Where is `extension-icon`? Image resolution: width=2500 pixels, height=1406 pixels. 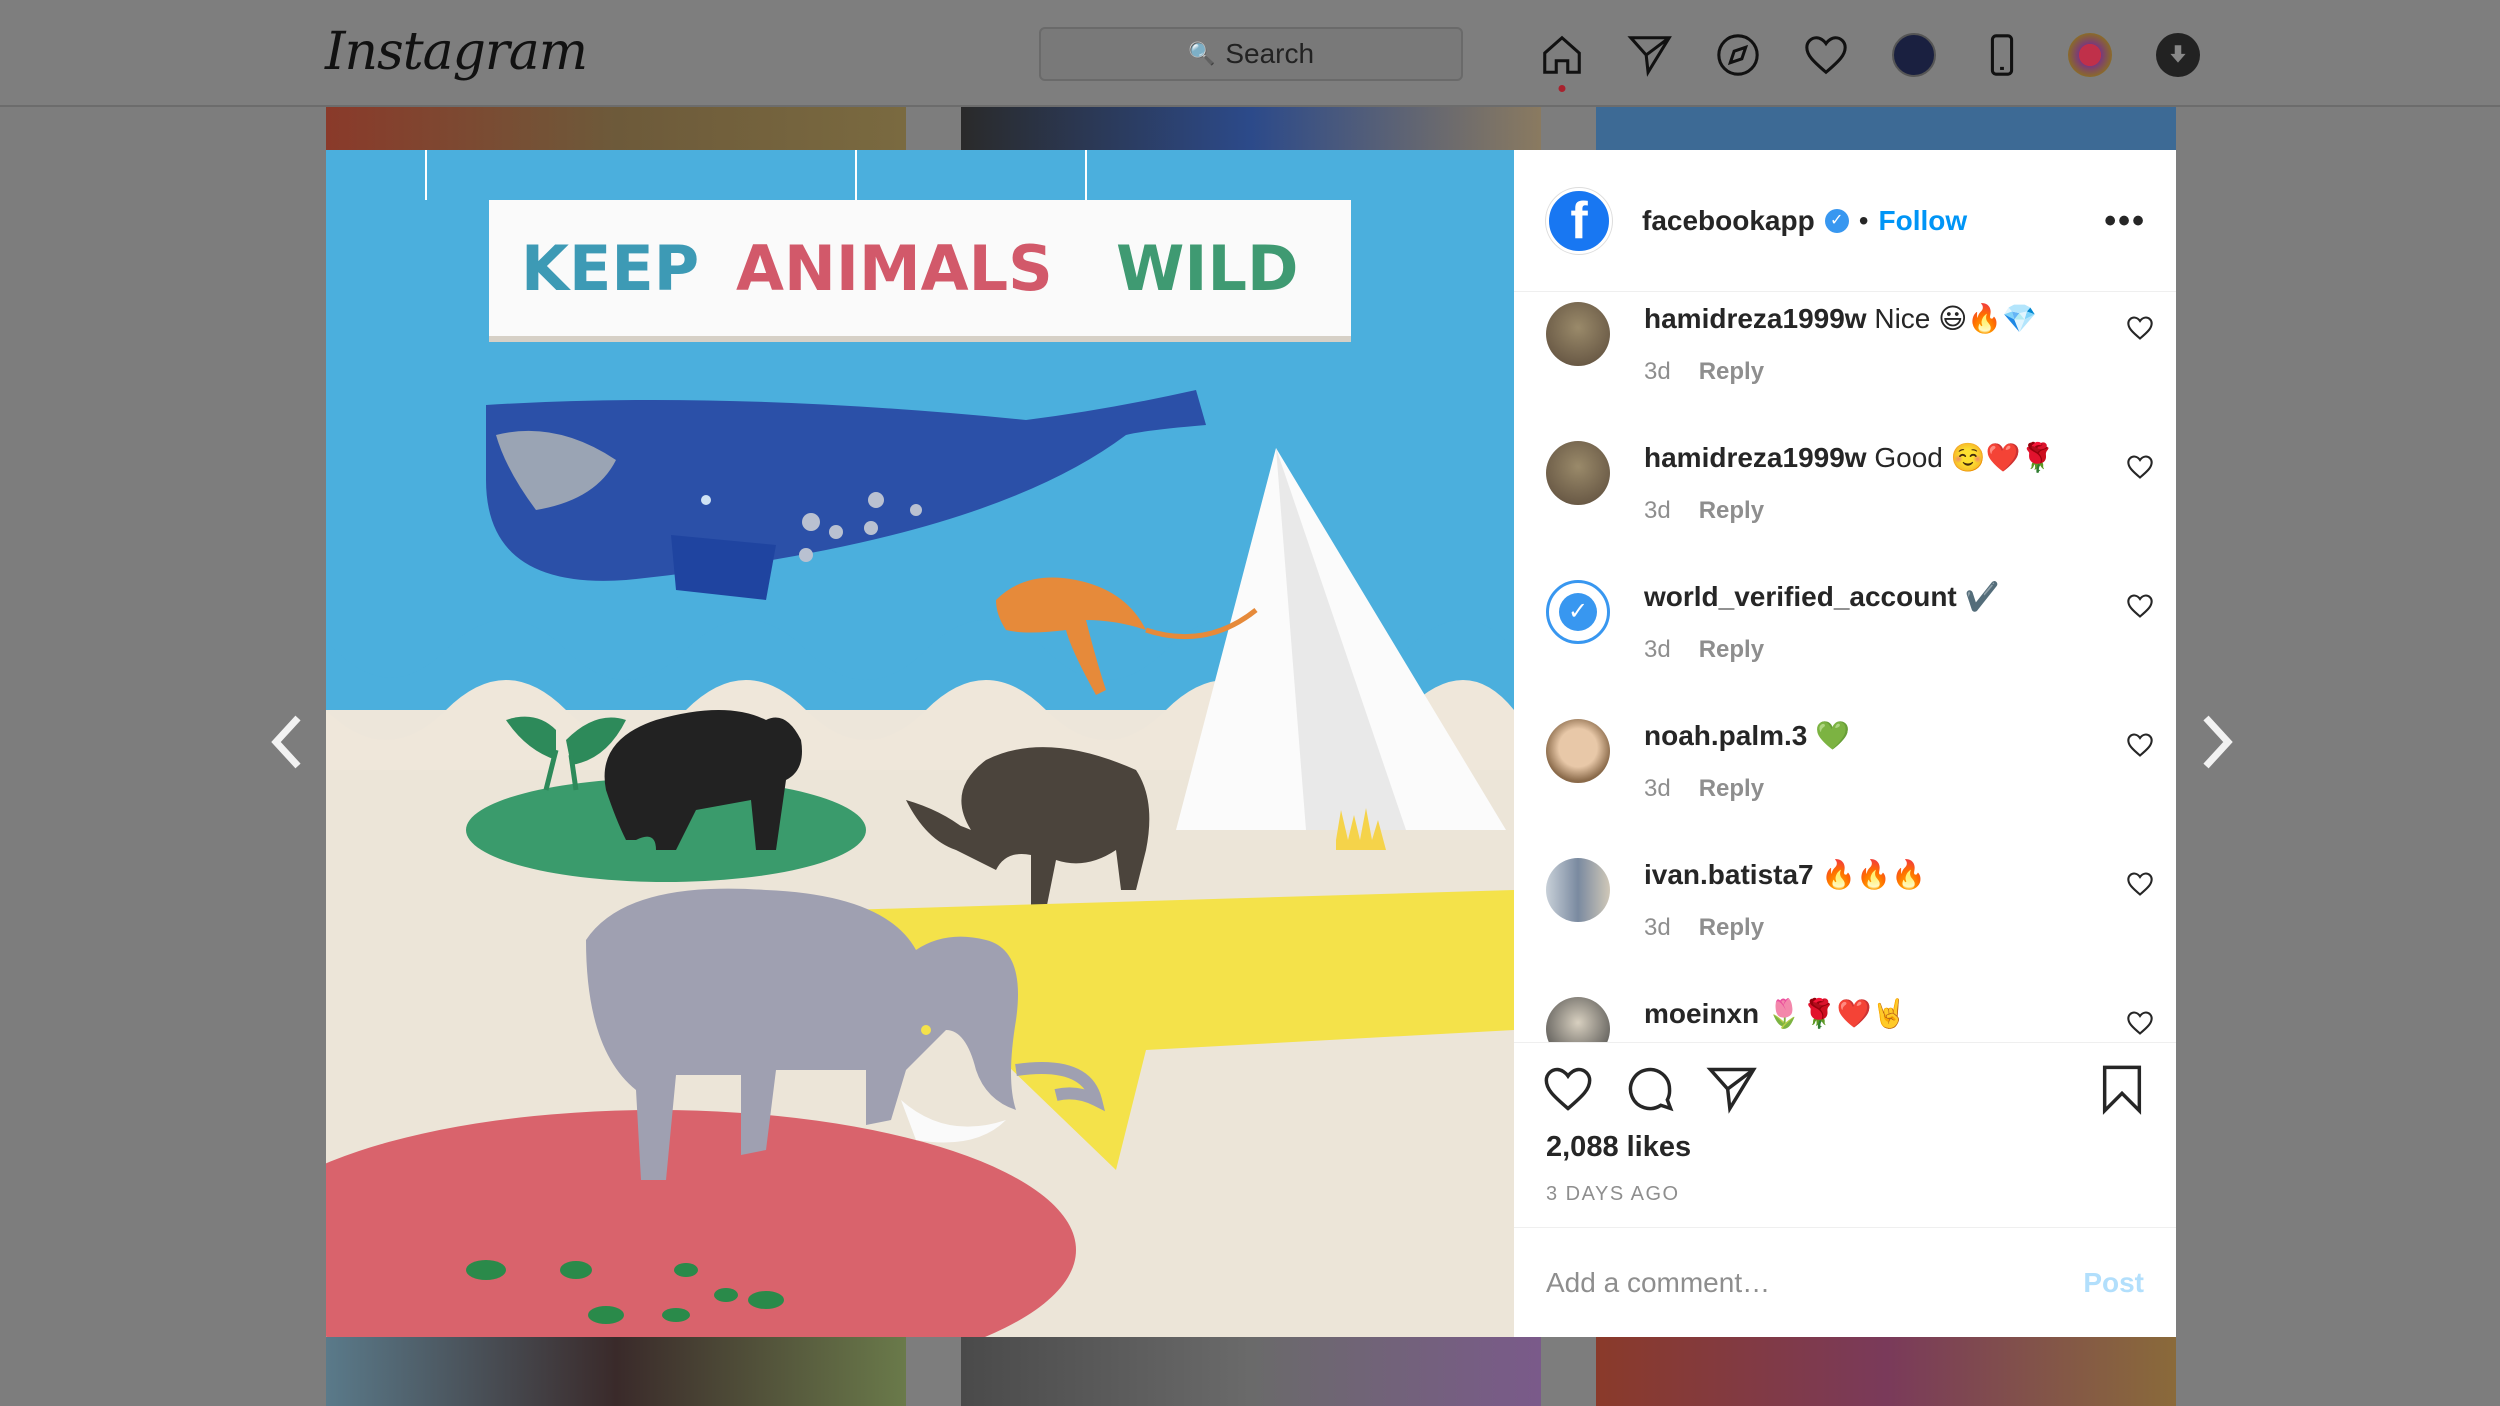
extension-icon is located at coordinates (2090, 55).